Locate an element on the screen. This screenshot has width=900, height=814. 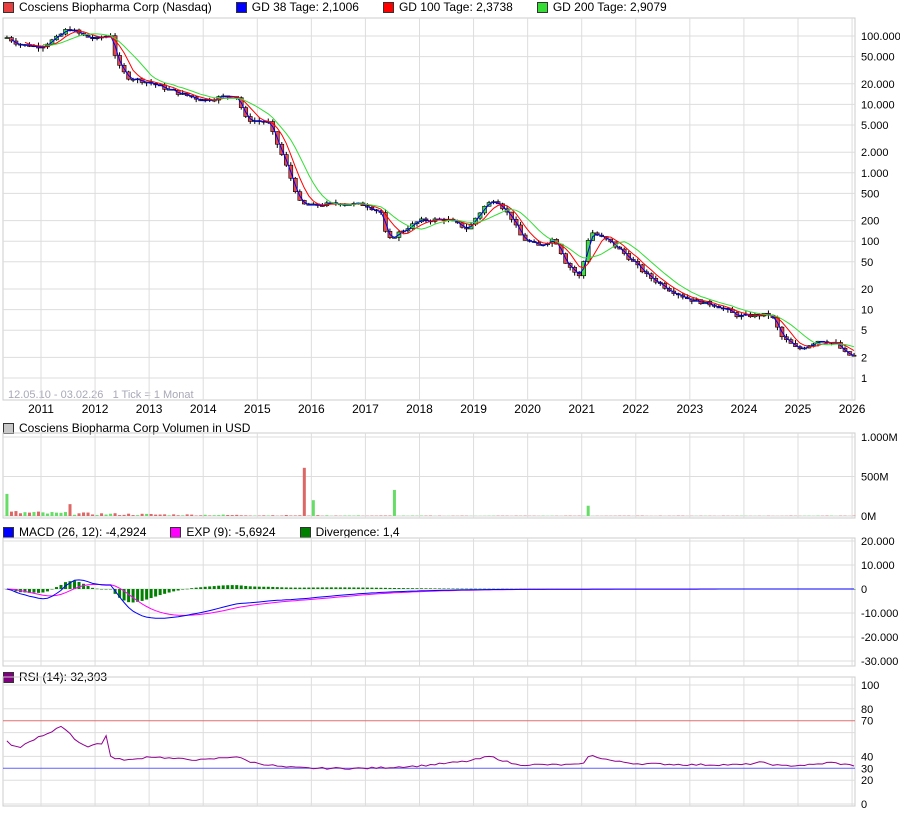
x-axis-year-label: 2020 is located at coordinates (527, 409).